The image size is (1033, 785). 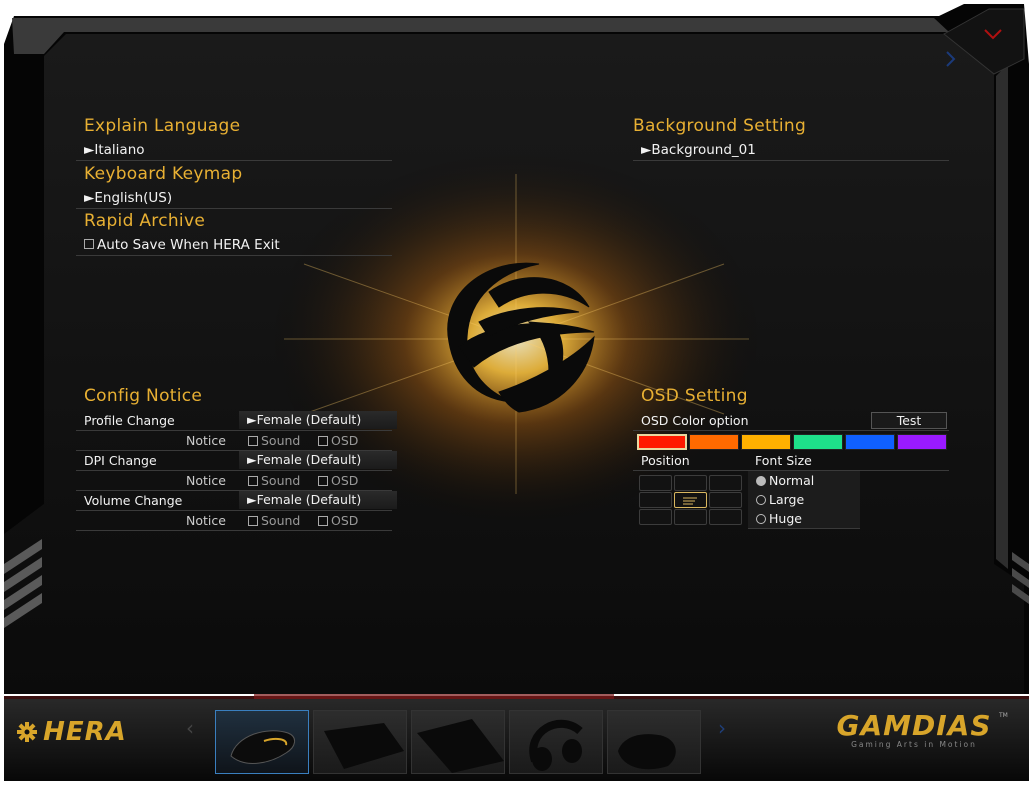 What do you see at coordinates (114, 150) in the screenshot?
I see `explain-language-value: ►Italiano` at bounding box center [114, 150].